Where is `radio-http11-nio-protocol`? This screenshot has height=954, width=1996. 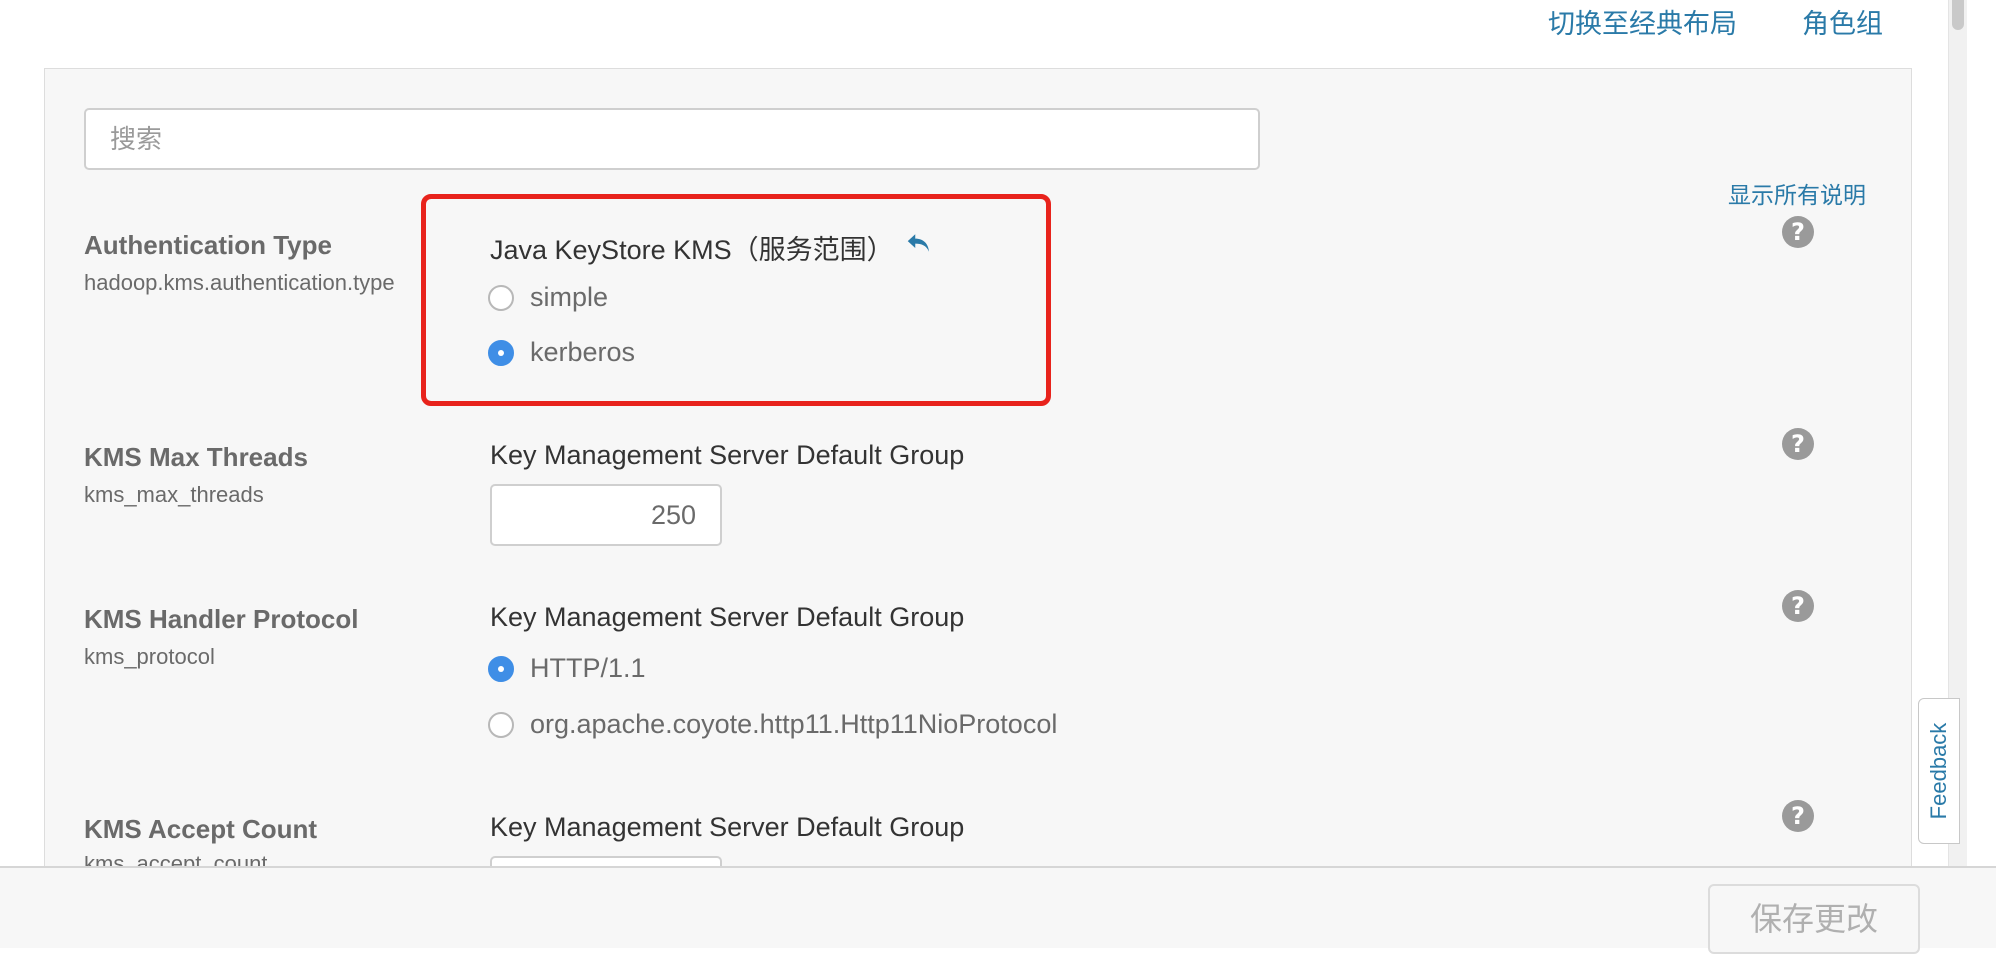 radio-http11-nio-protocol is located at coordinates (501, 725).